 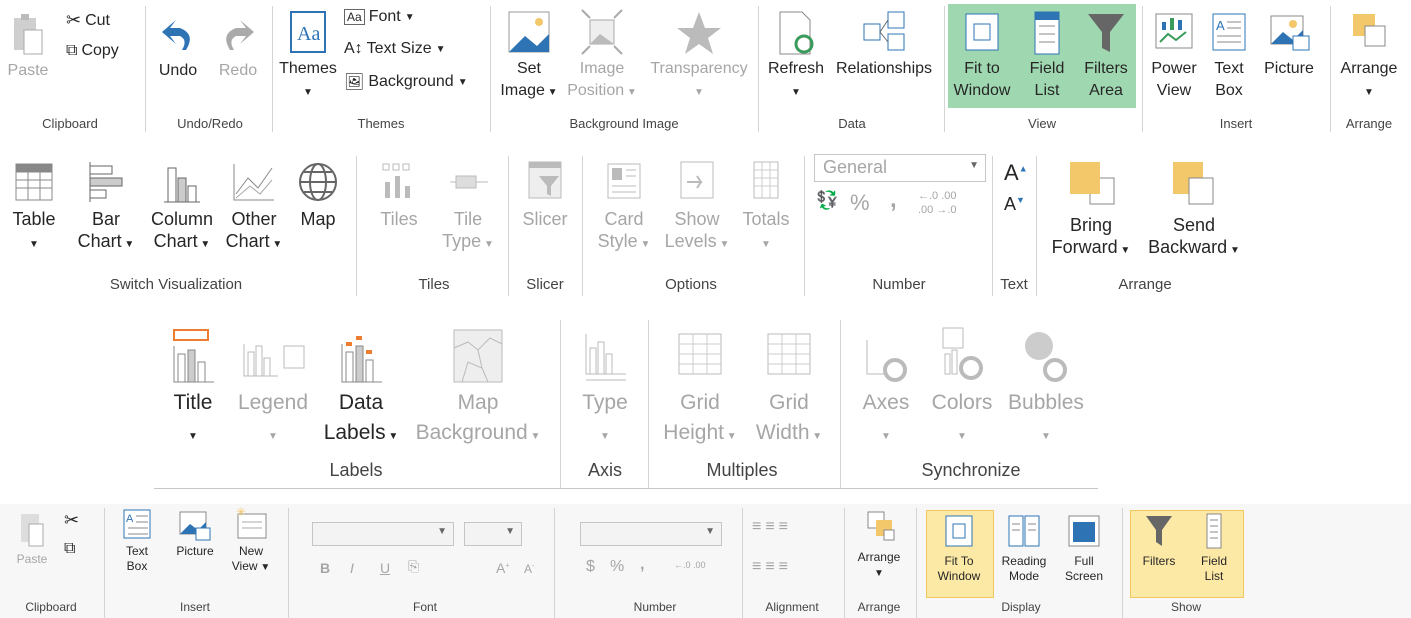 What do you see at coordinates (379, 17) in the screenshot?
I see `font-button: Aa Font ▼` at bounding box center [379, 17].